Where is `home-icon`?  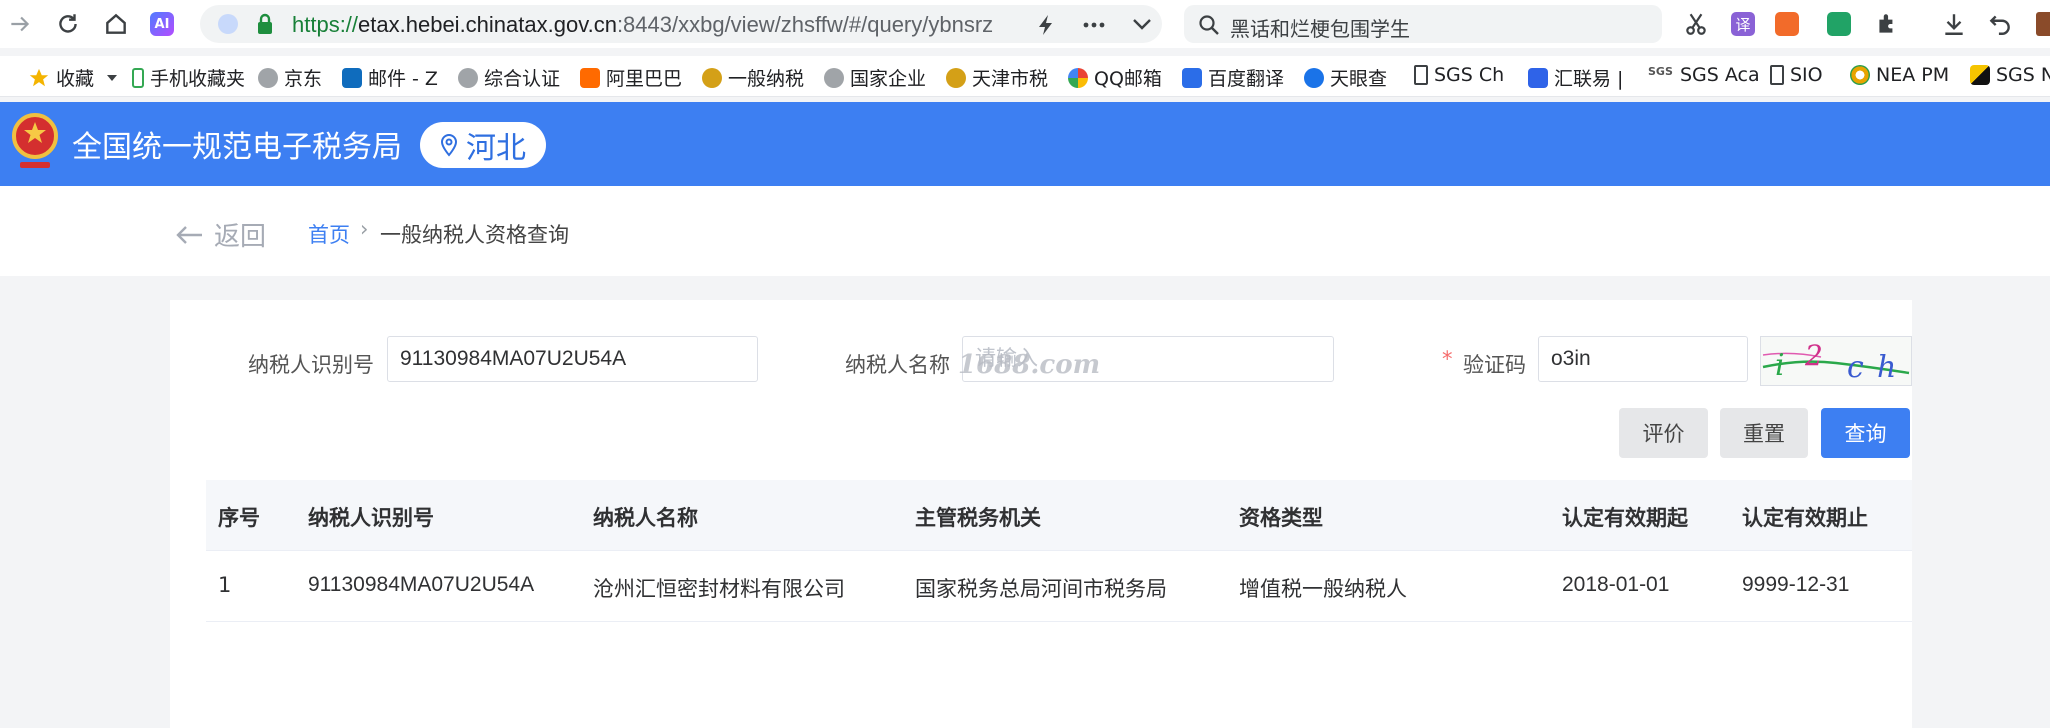 home-icon is located at coordinates (116, 24).